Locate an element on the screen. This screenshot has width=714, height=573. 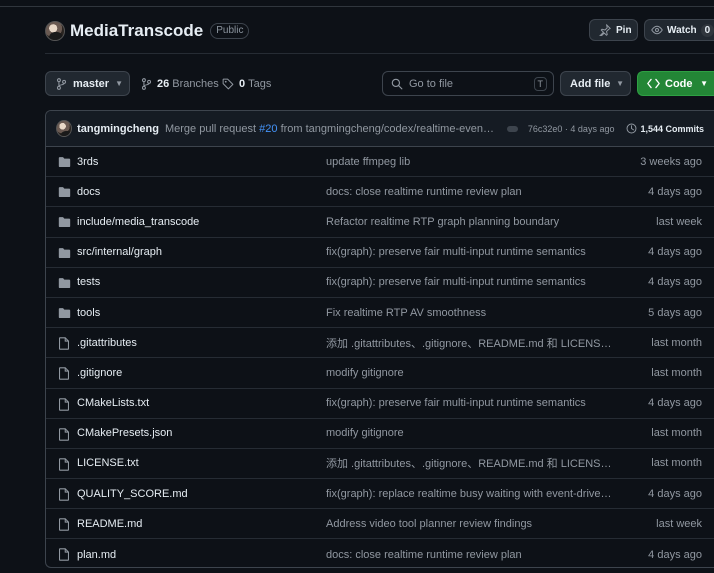
commit-author: tangmingcheng is located at coordinates (118, 129).